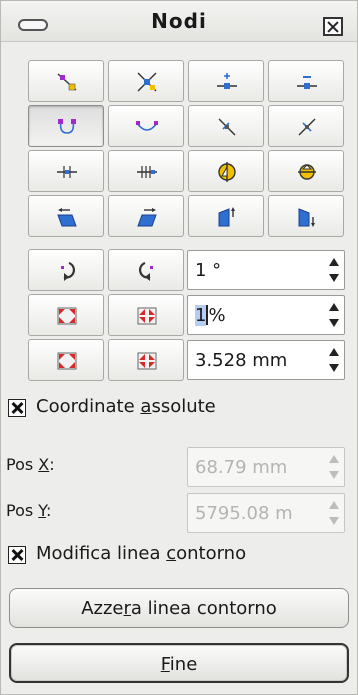 This screenshot has width=358, height=695. I want to click on scale-in-icon, so click(147, 316).